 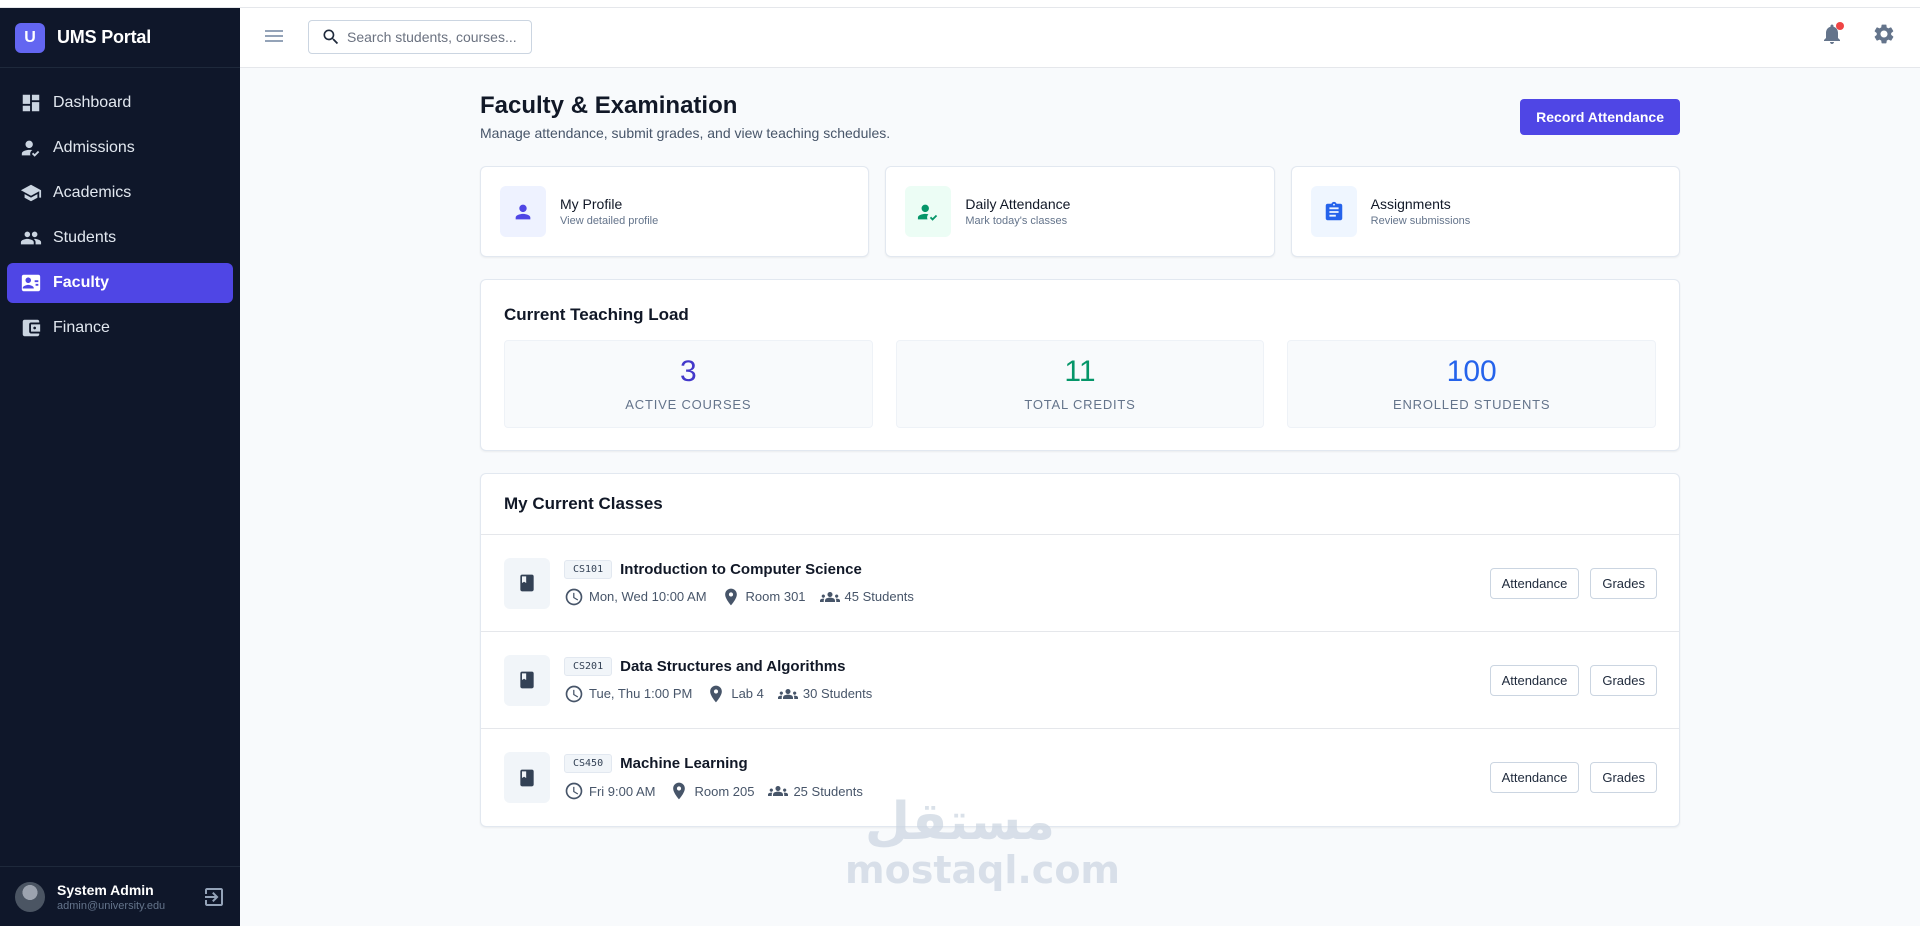 I want to click on sidebar-item-faculty: Faculty, so click(x=120, y=283).